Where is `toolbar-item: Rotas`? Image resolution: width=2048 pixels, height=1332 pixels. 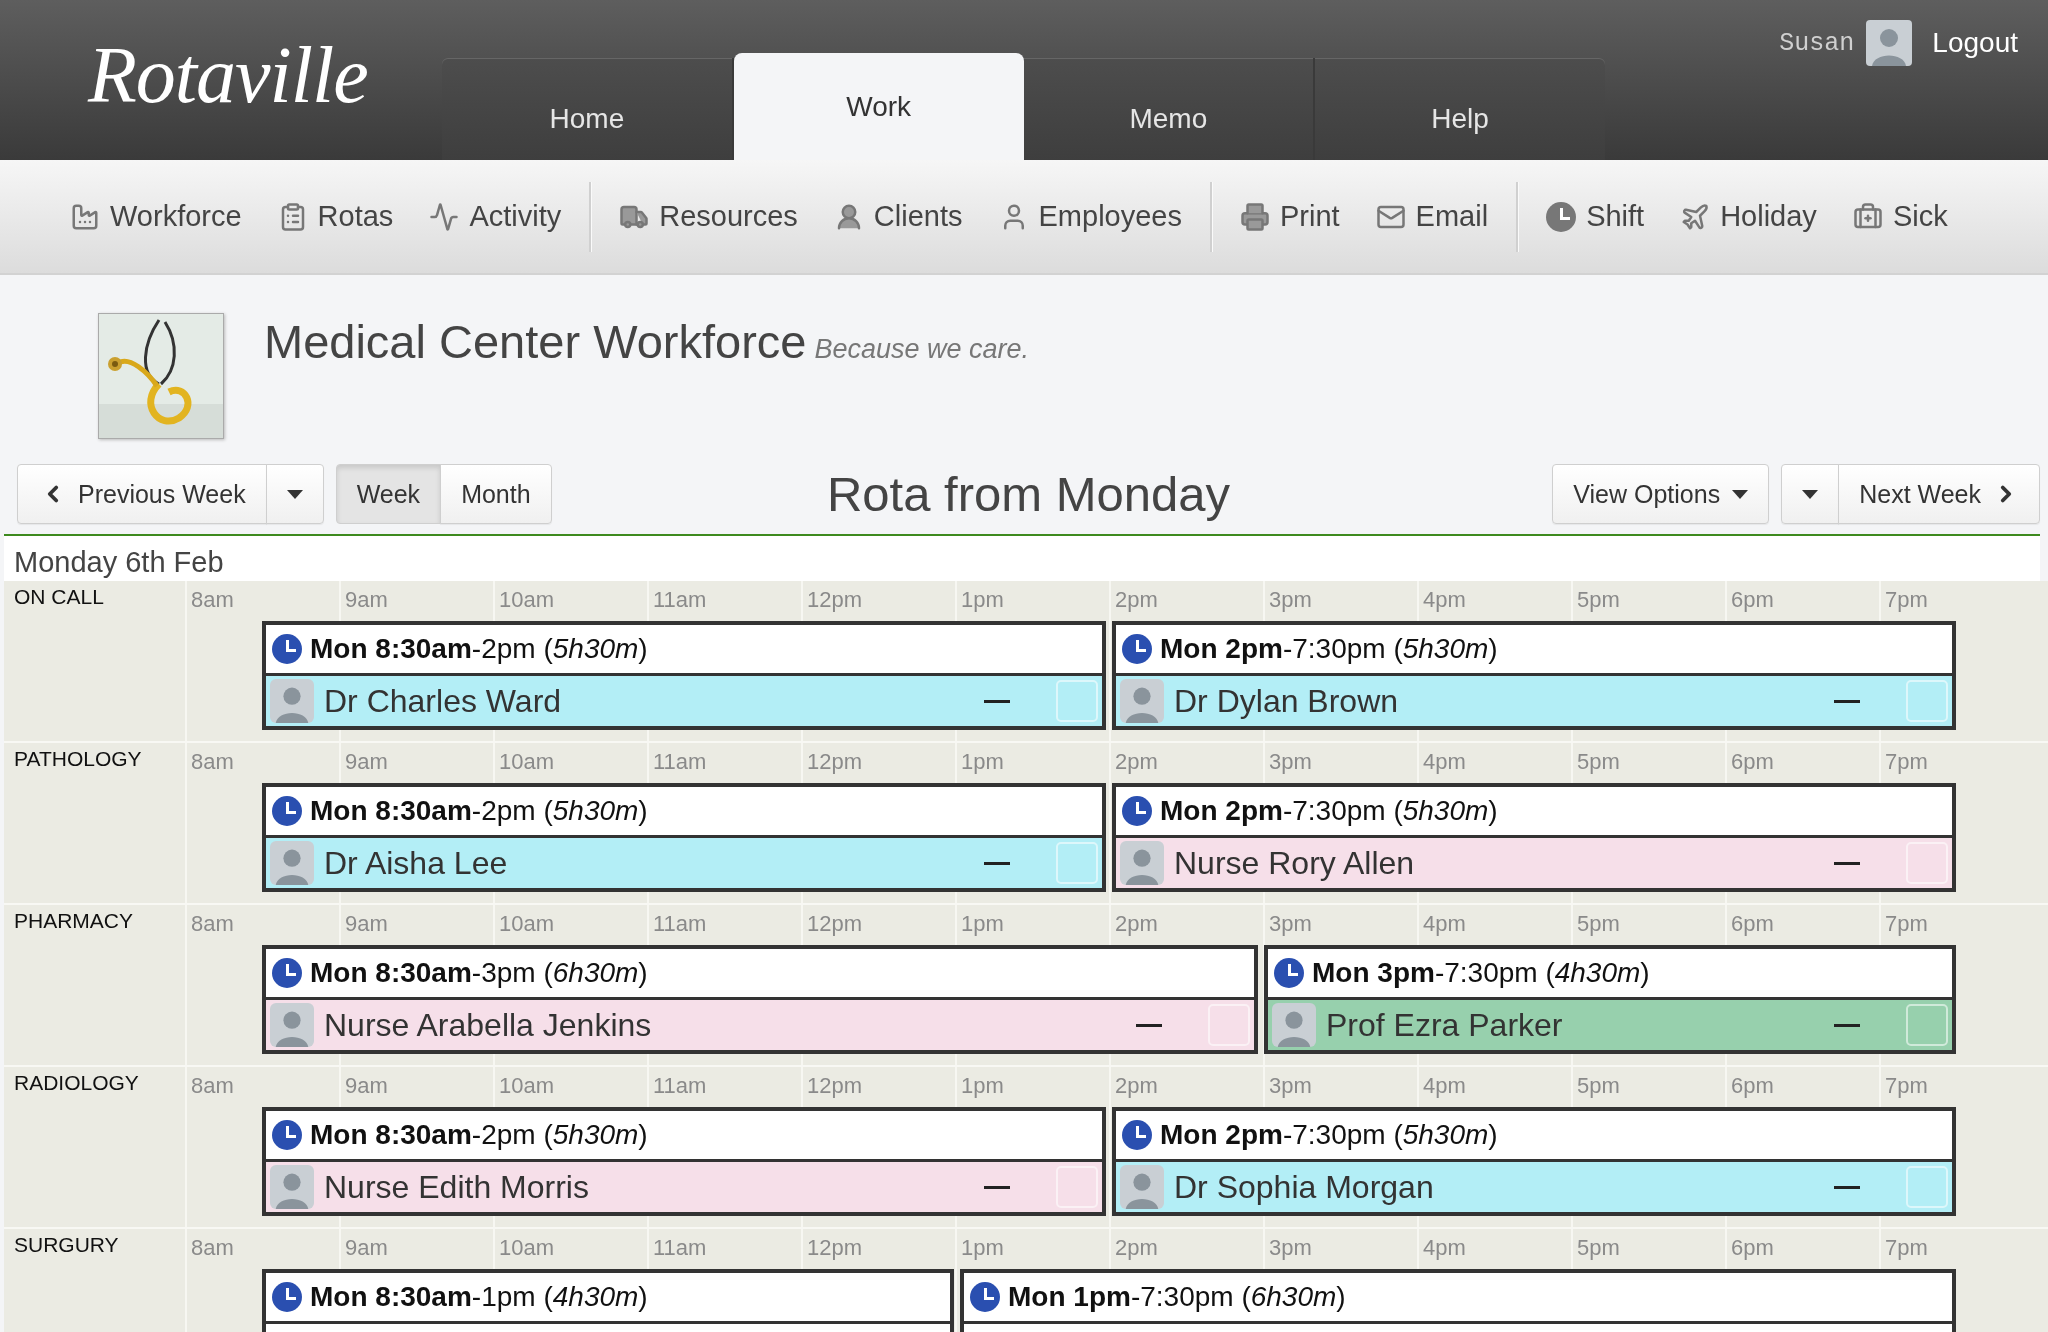 toolbar-item: Rotas is located at coordinates (335, 216).